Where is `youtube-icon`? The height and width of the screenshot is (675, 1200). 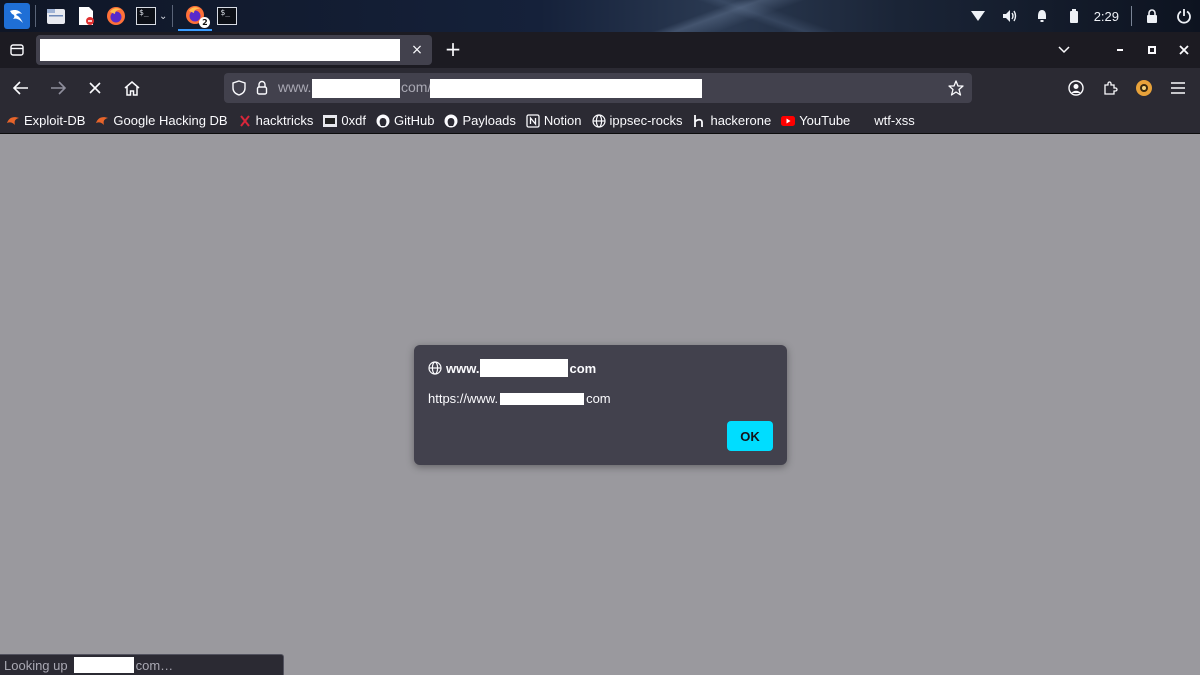 youtube-icon is located at coordinates (788, 121).